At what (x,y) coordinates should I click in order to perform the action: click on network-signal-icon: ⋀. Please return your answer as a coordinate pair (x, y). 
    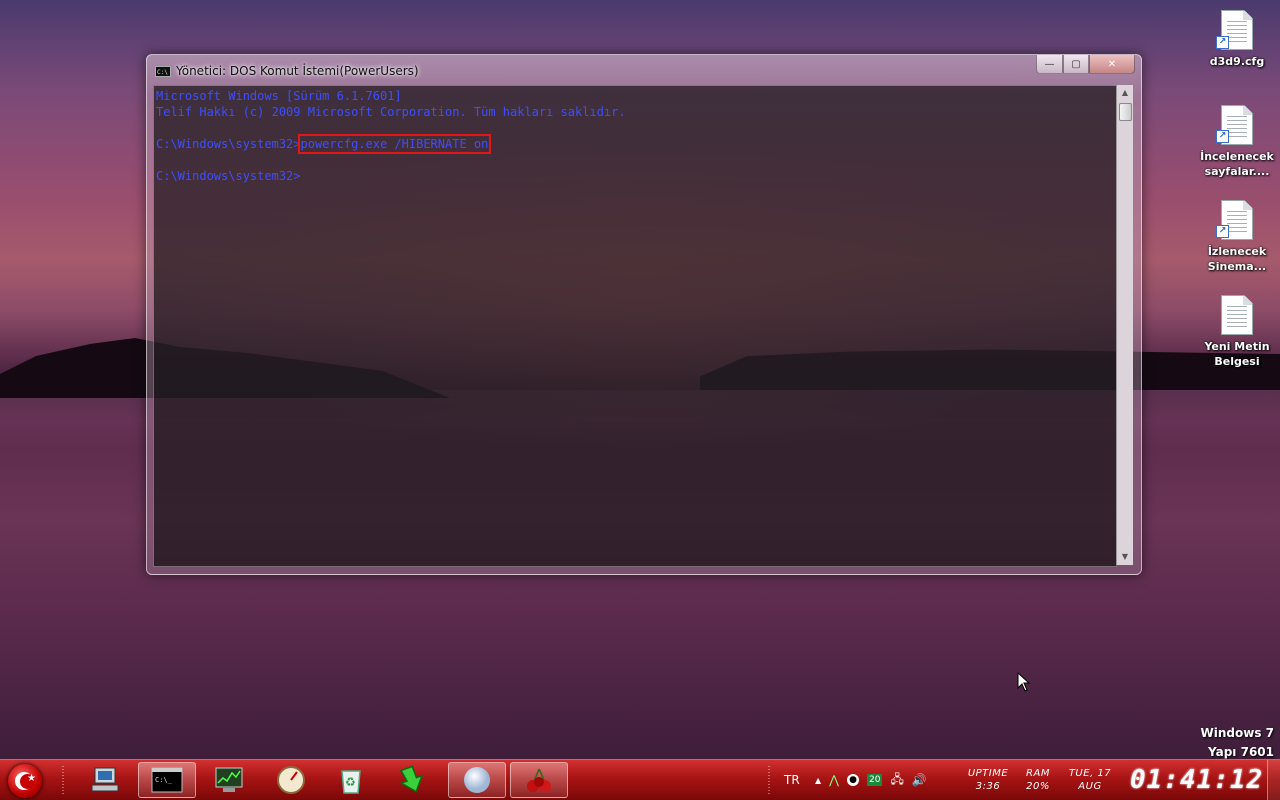
    Looking at the image, I should click on (834, 780).